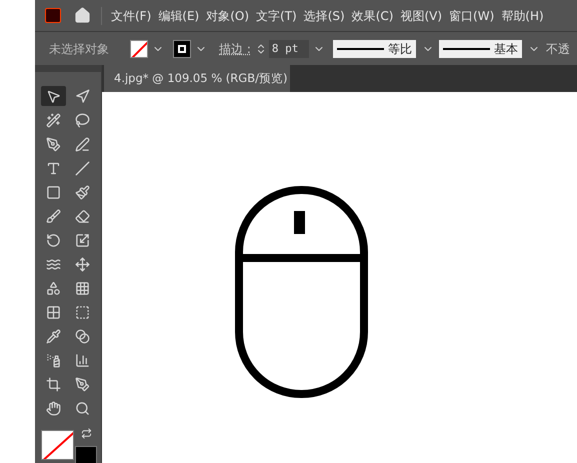 Image resolution: width=577 pixels, height=463 pixels. What do you see at coordinates (197, 78) in the screenshot?
I see `document-tab: 4.jpg* @ 109.05 % (RGB/预览)` at bounding box center [197, 78].